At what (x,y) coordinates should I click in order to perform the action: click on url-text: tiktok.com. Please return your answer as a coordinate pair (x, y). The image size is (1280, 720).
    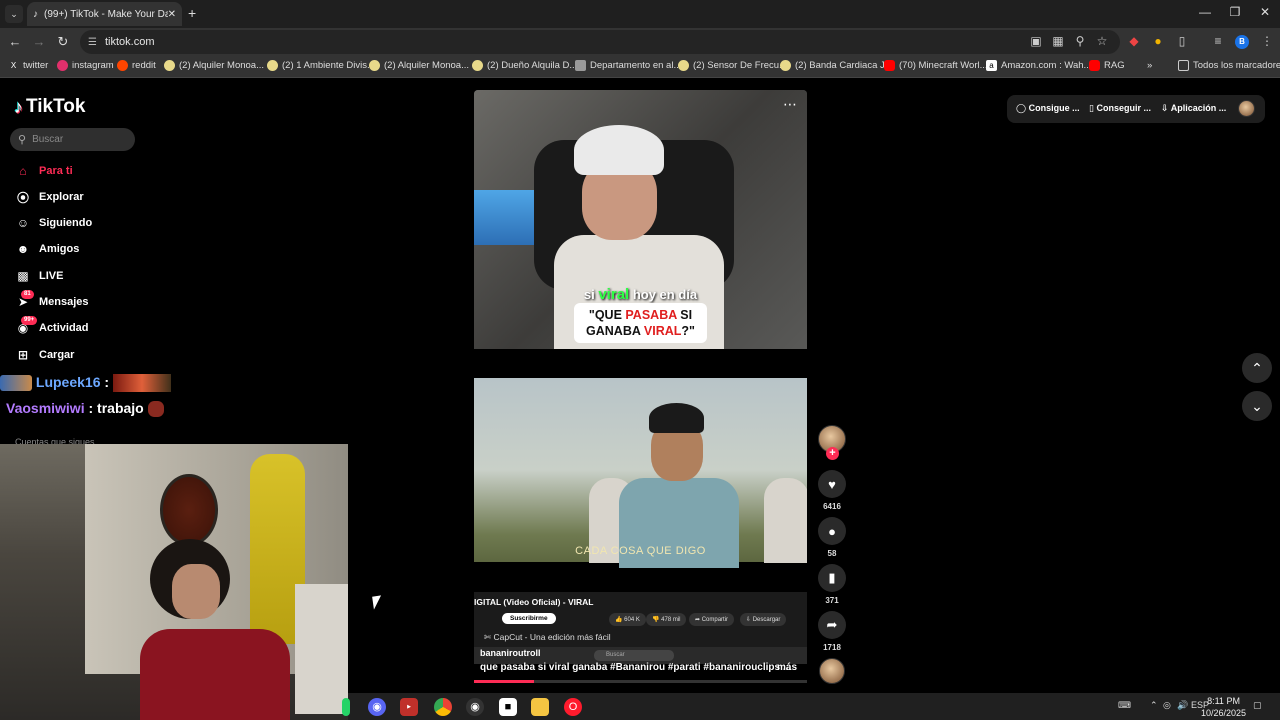
    Looking at the image, I should click on (129, 42).